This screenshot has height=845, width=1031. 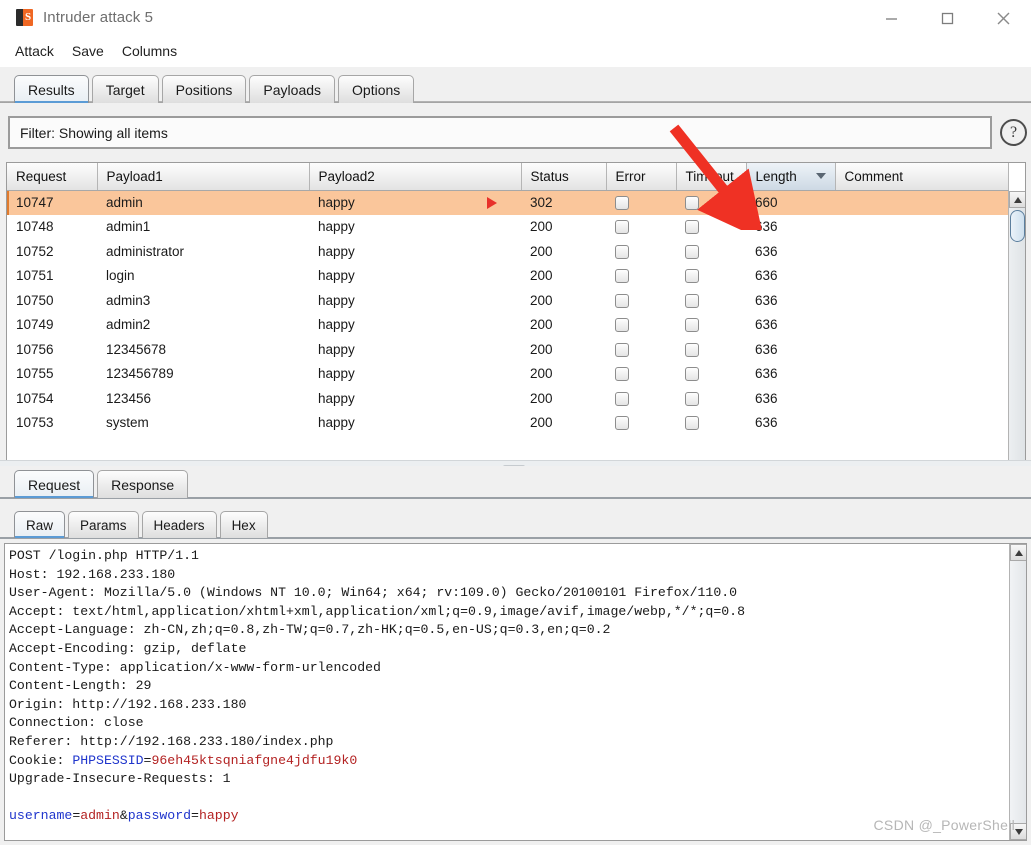 I want to click on menu-attack: Attack, so click(x=34, y=51).